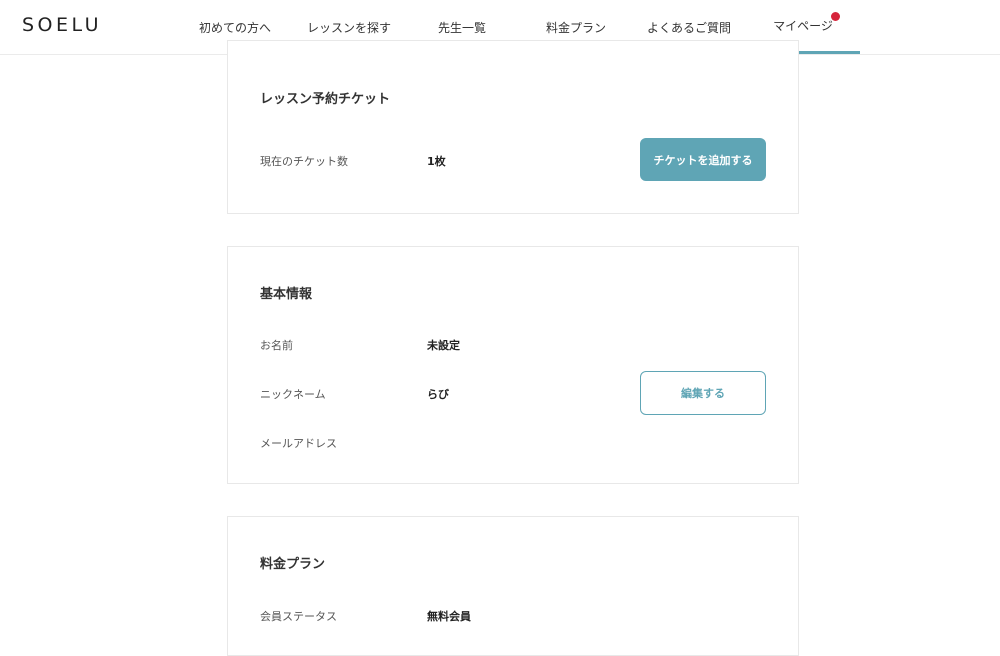 Image resolution: width=1000 pixels, height=656 pixels. I want to click on email-label: メールアドレス, so click(298, 443).